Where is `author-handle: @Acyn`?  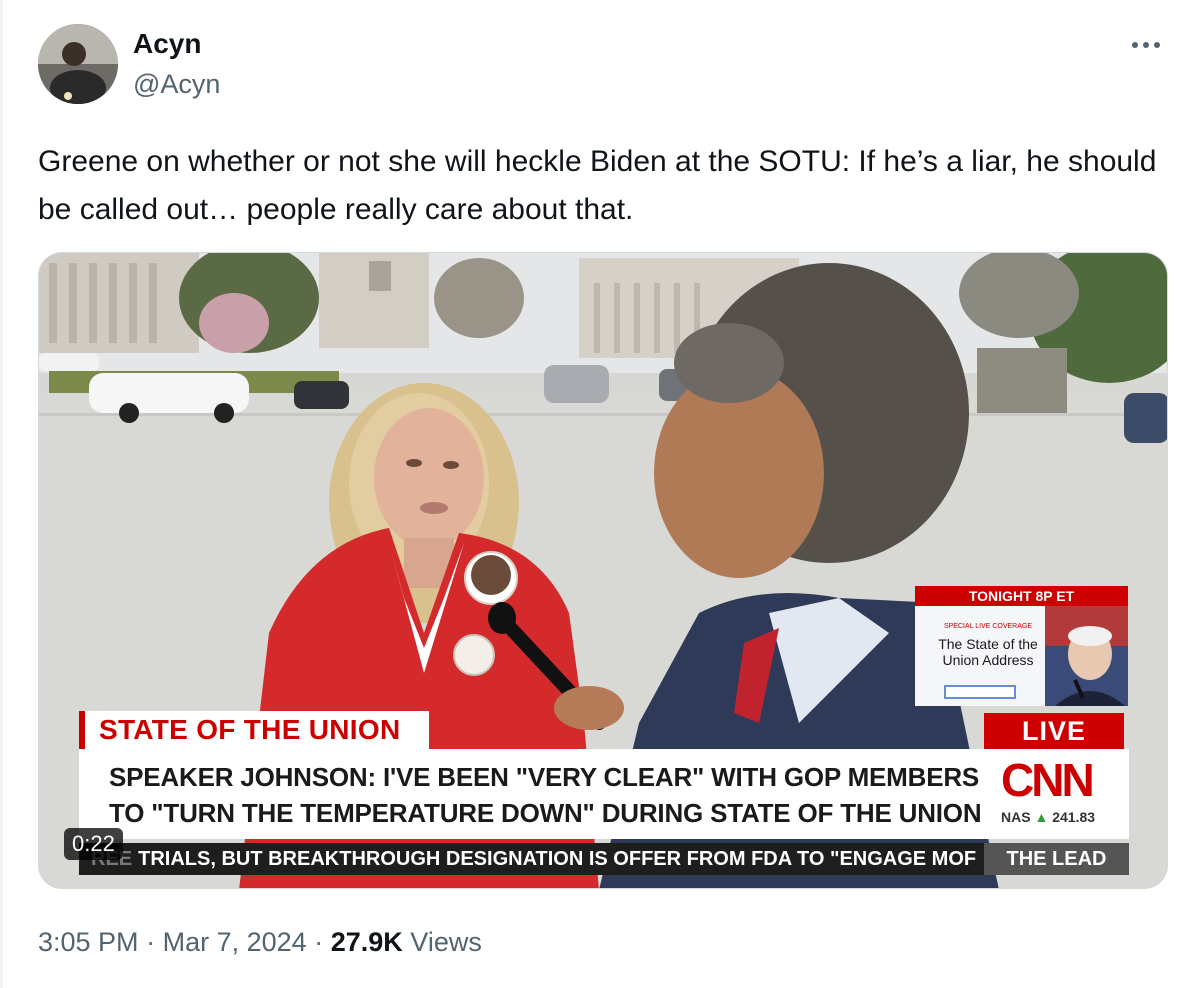 author-handle: @Acyn is located at coordinates (176, 84).